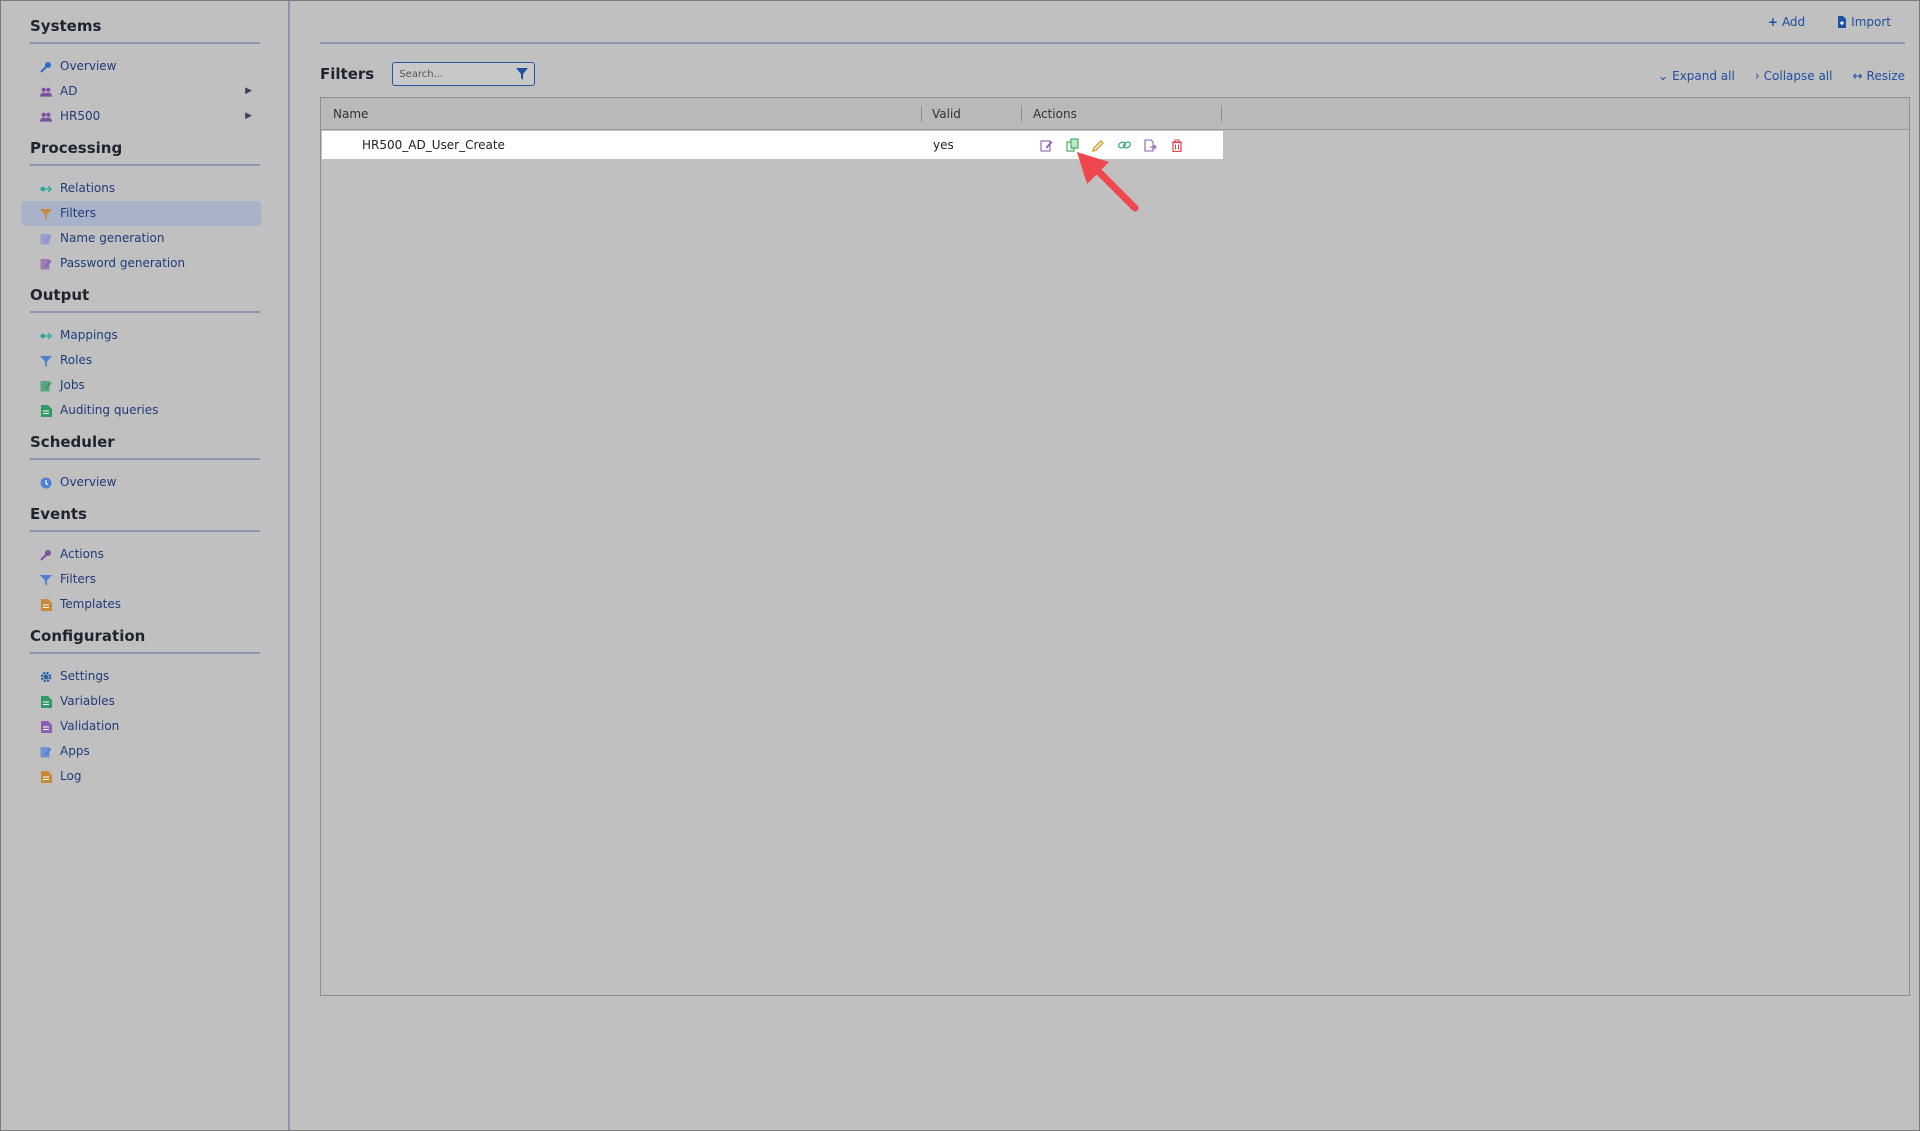 The height and width of the screenshot is (1131, 1920). I want to click on clock-icon, so click(46, 483).